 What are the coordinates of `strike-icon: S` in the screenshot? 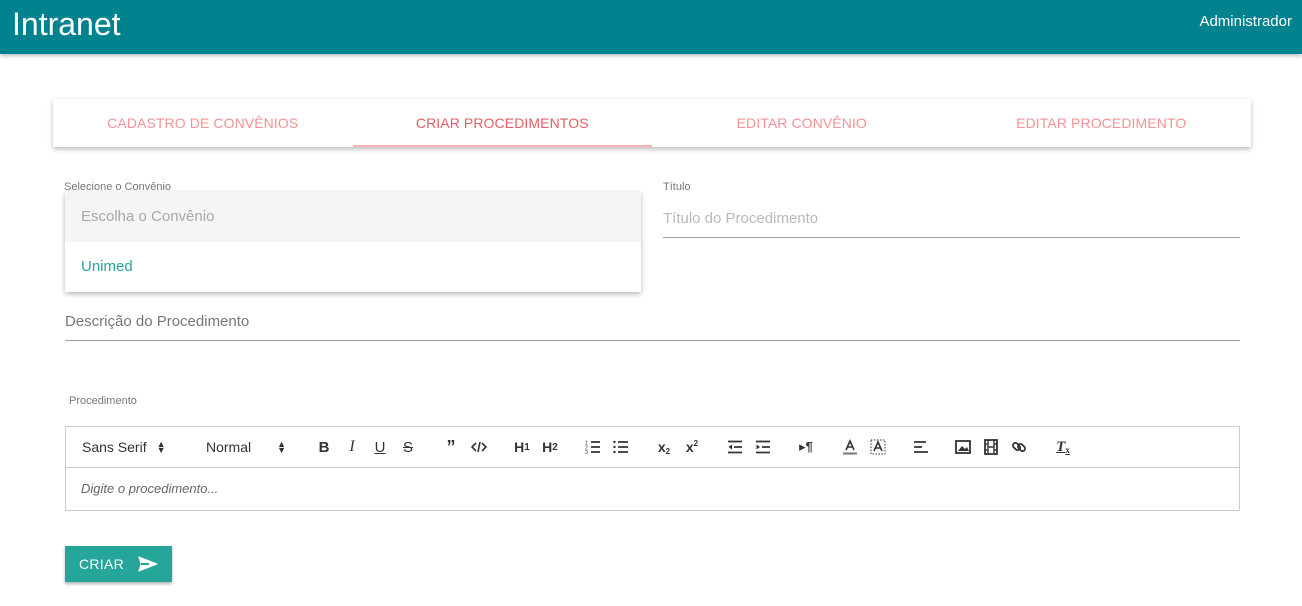 It's located at (408, 447).